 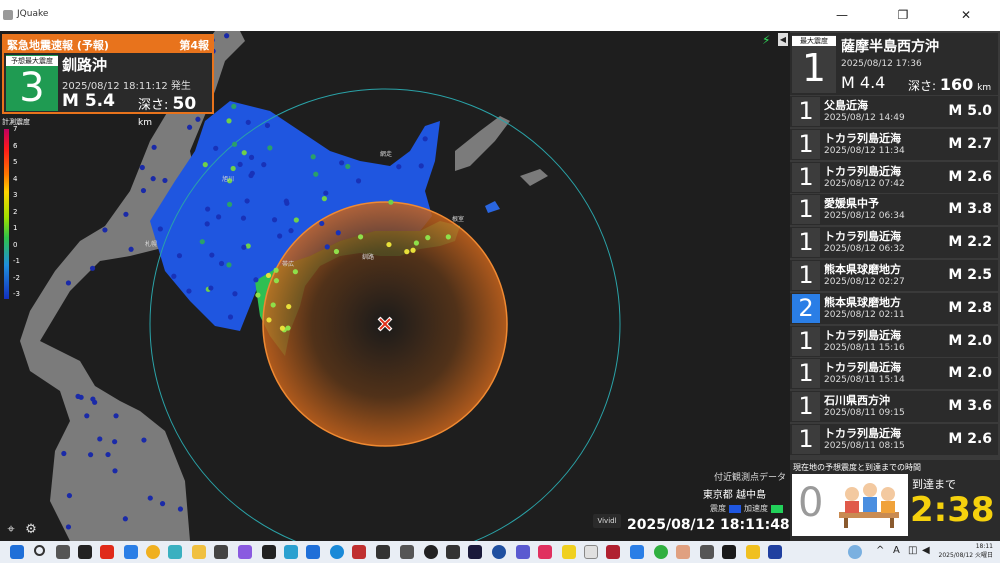 I want to click on history-item: 2 熊本県球磨地方 2025/08/12 02:11 M 2.8, so click(x=894, y=308).